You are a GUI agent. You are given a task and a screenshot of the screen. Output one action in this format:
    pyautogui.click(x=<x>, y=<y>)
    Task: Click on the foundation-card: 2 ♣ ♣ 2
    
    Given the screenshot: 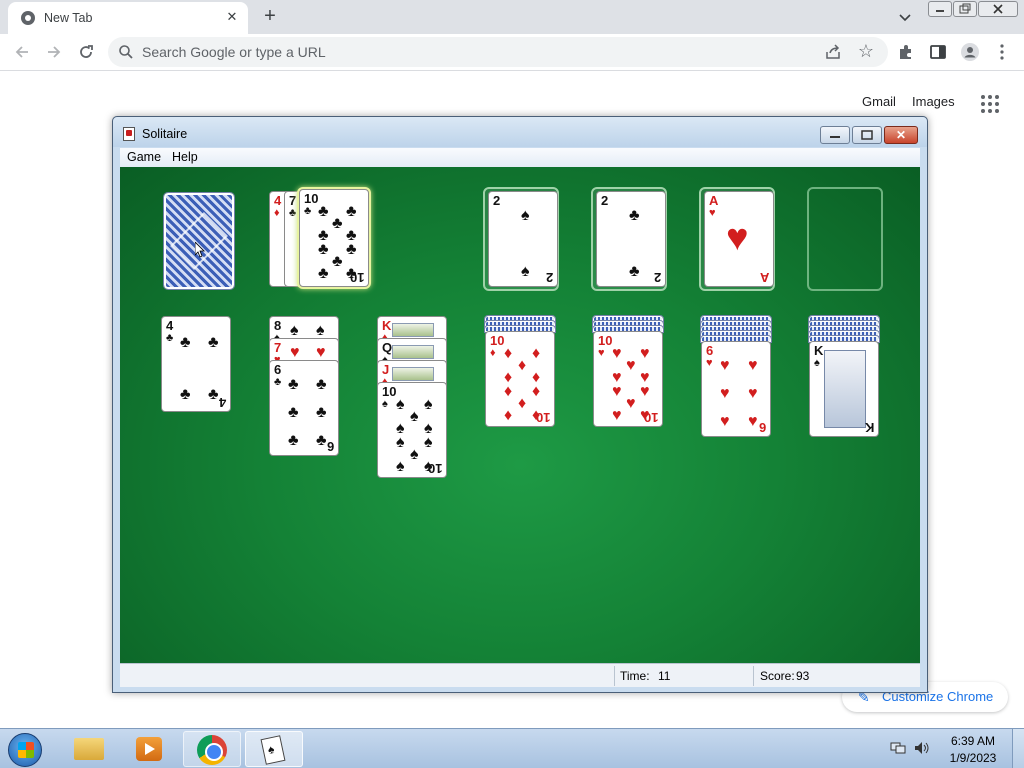 What is the action you would take?
    pyautogui.click(x=631, y=239)
    